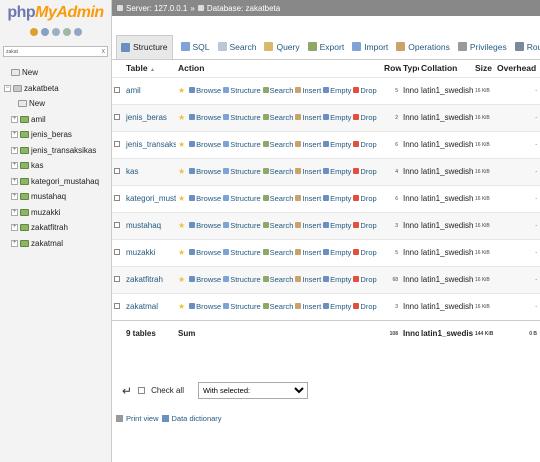 The image size is (540, 462). I want to click on tab-operations: Operations, so click(423, 47).